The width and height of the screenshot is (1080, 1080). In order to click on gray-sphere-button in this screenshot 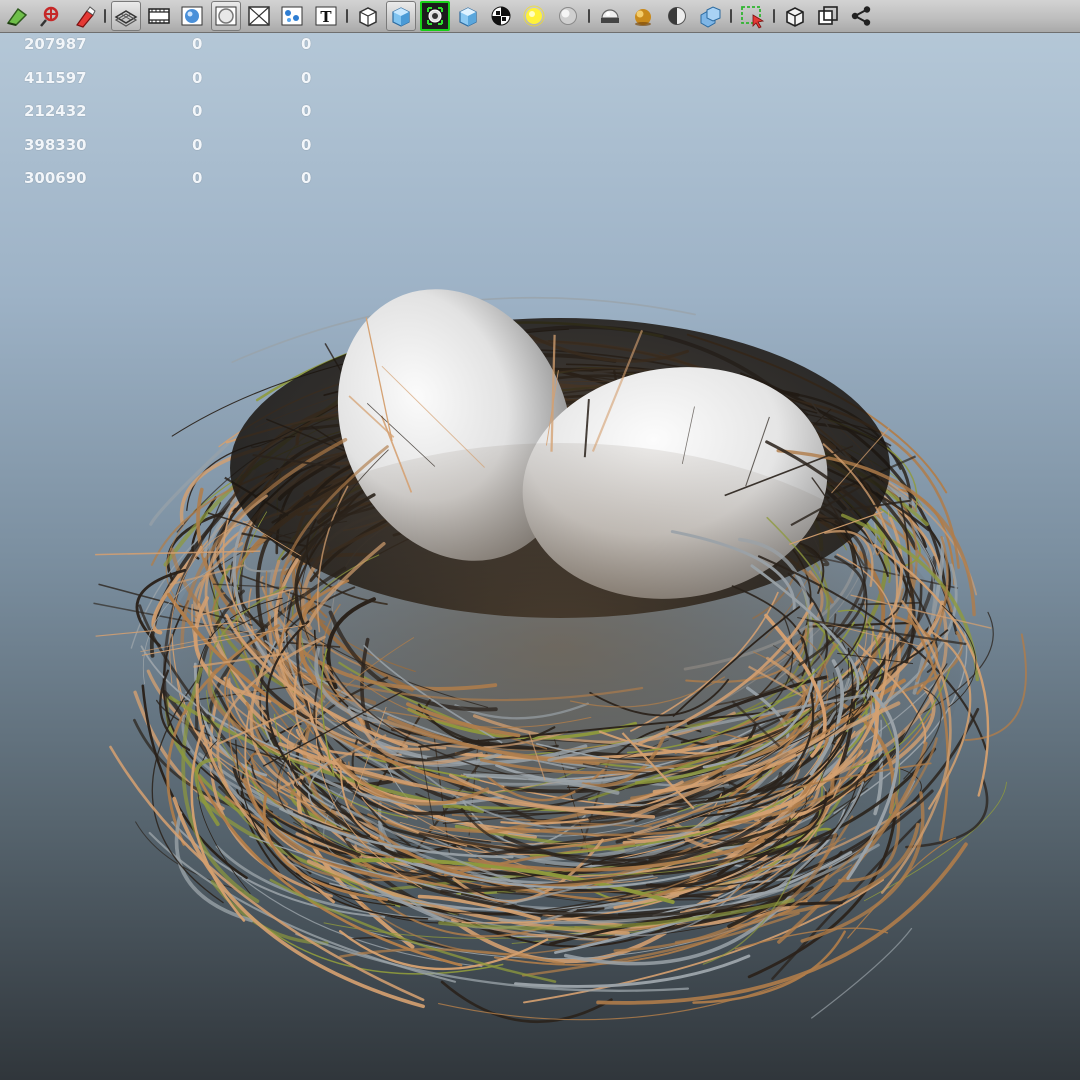, I will do `click(568, 16)`.